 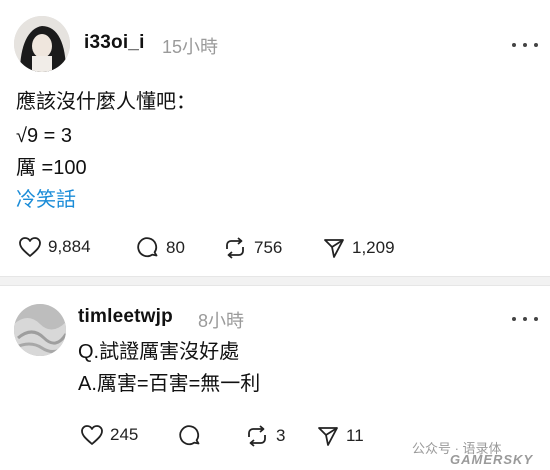 I want to click on comment-button, so click(x=193, y=436).